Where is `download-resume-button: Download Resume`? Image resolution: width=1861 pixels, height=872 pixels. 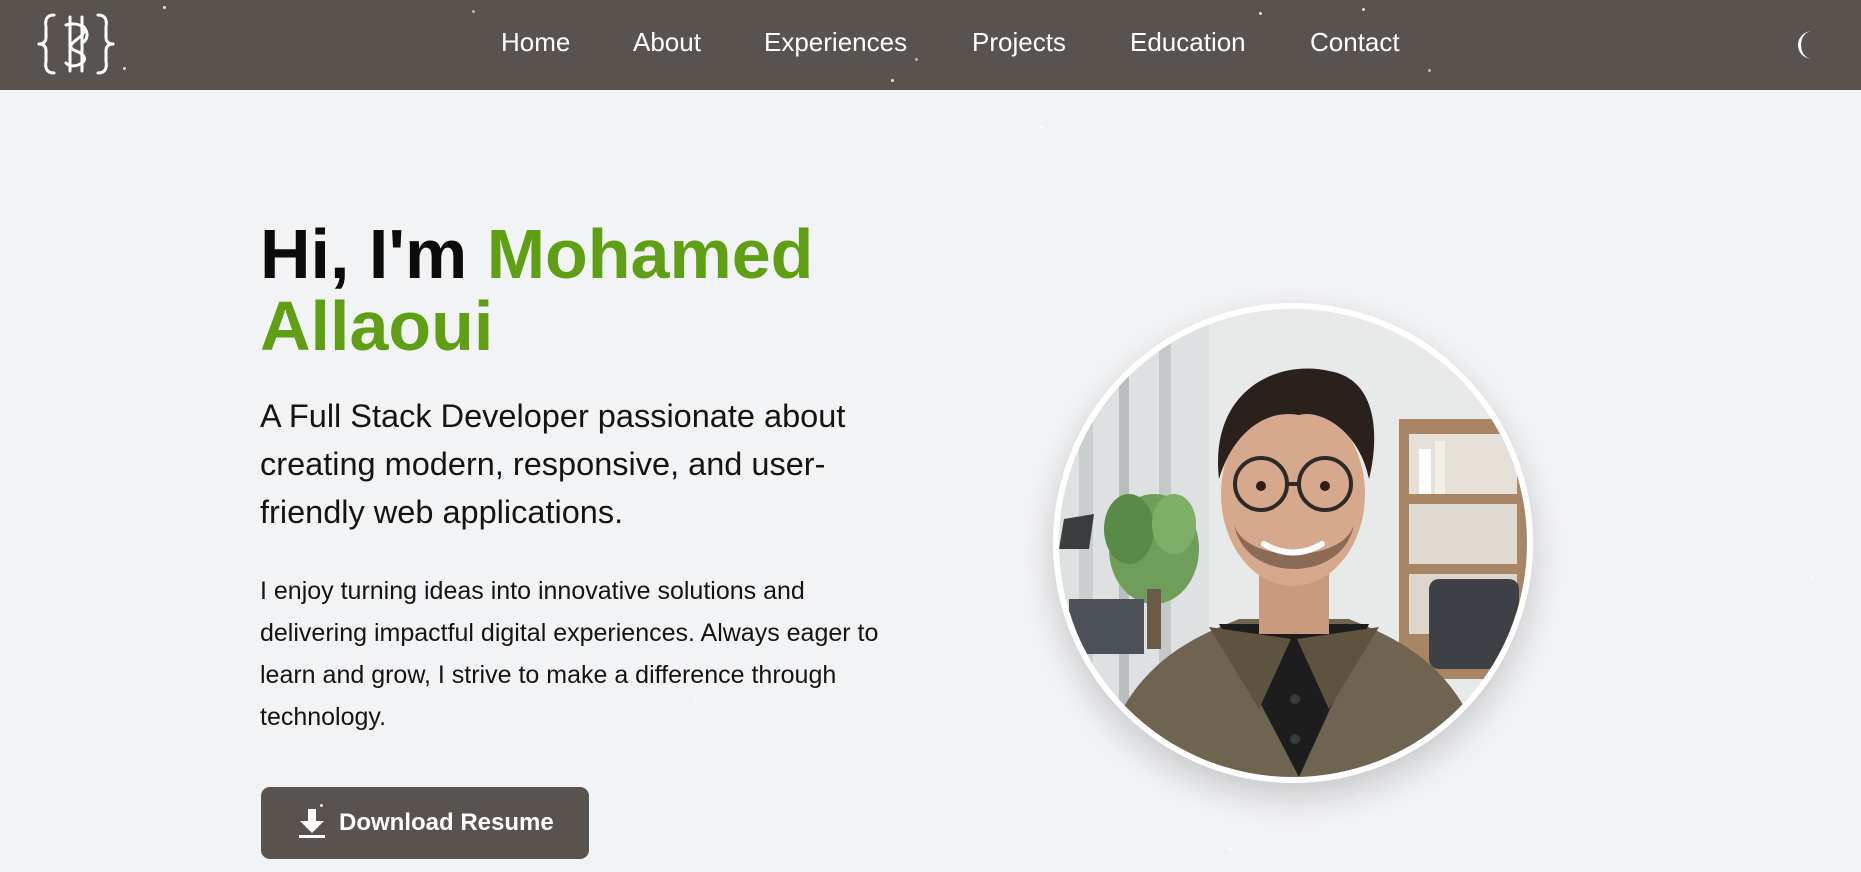
download-resume-button: Download Resume is located at coordinates (425, 823).